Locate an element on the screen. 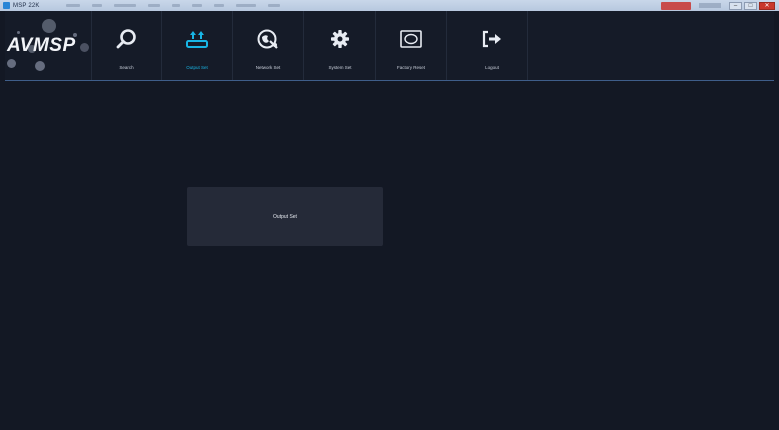 This screenshot has height=430, width=779. logout-icon is located at coordinates (492, 39).